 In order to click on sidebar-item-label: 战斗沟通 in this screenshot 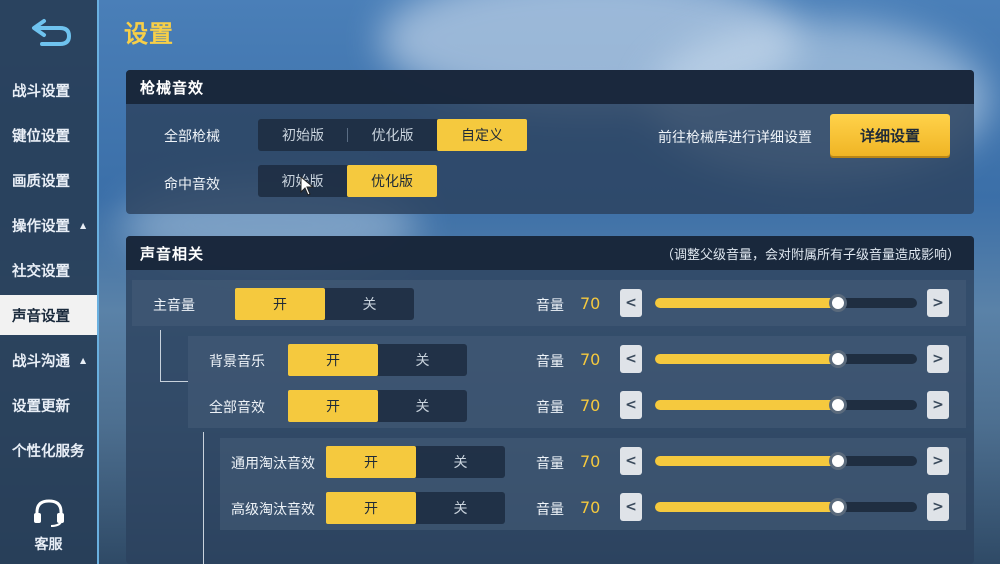, I will do `click(41, 361)`.